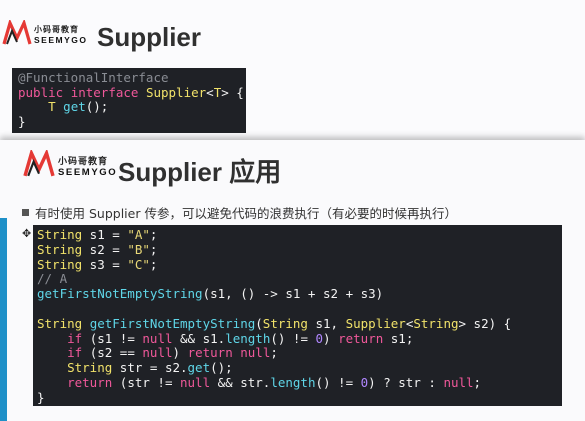 The image size is (585, 421). What do you see at coordinates (406, 382) in the screenshot?
I see `code-token: ) ? str :` at bounding box center [406, 382].